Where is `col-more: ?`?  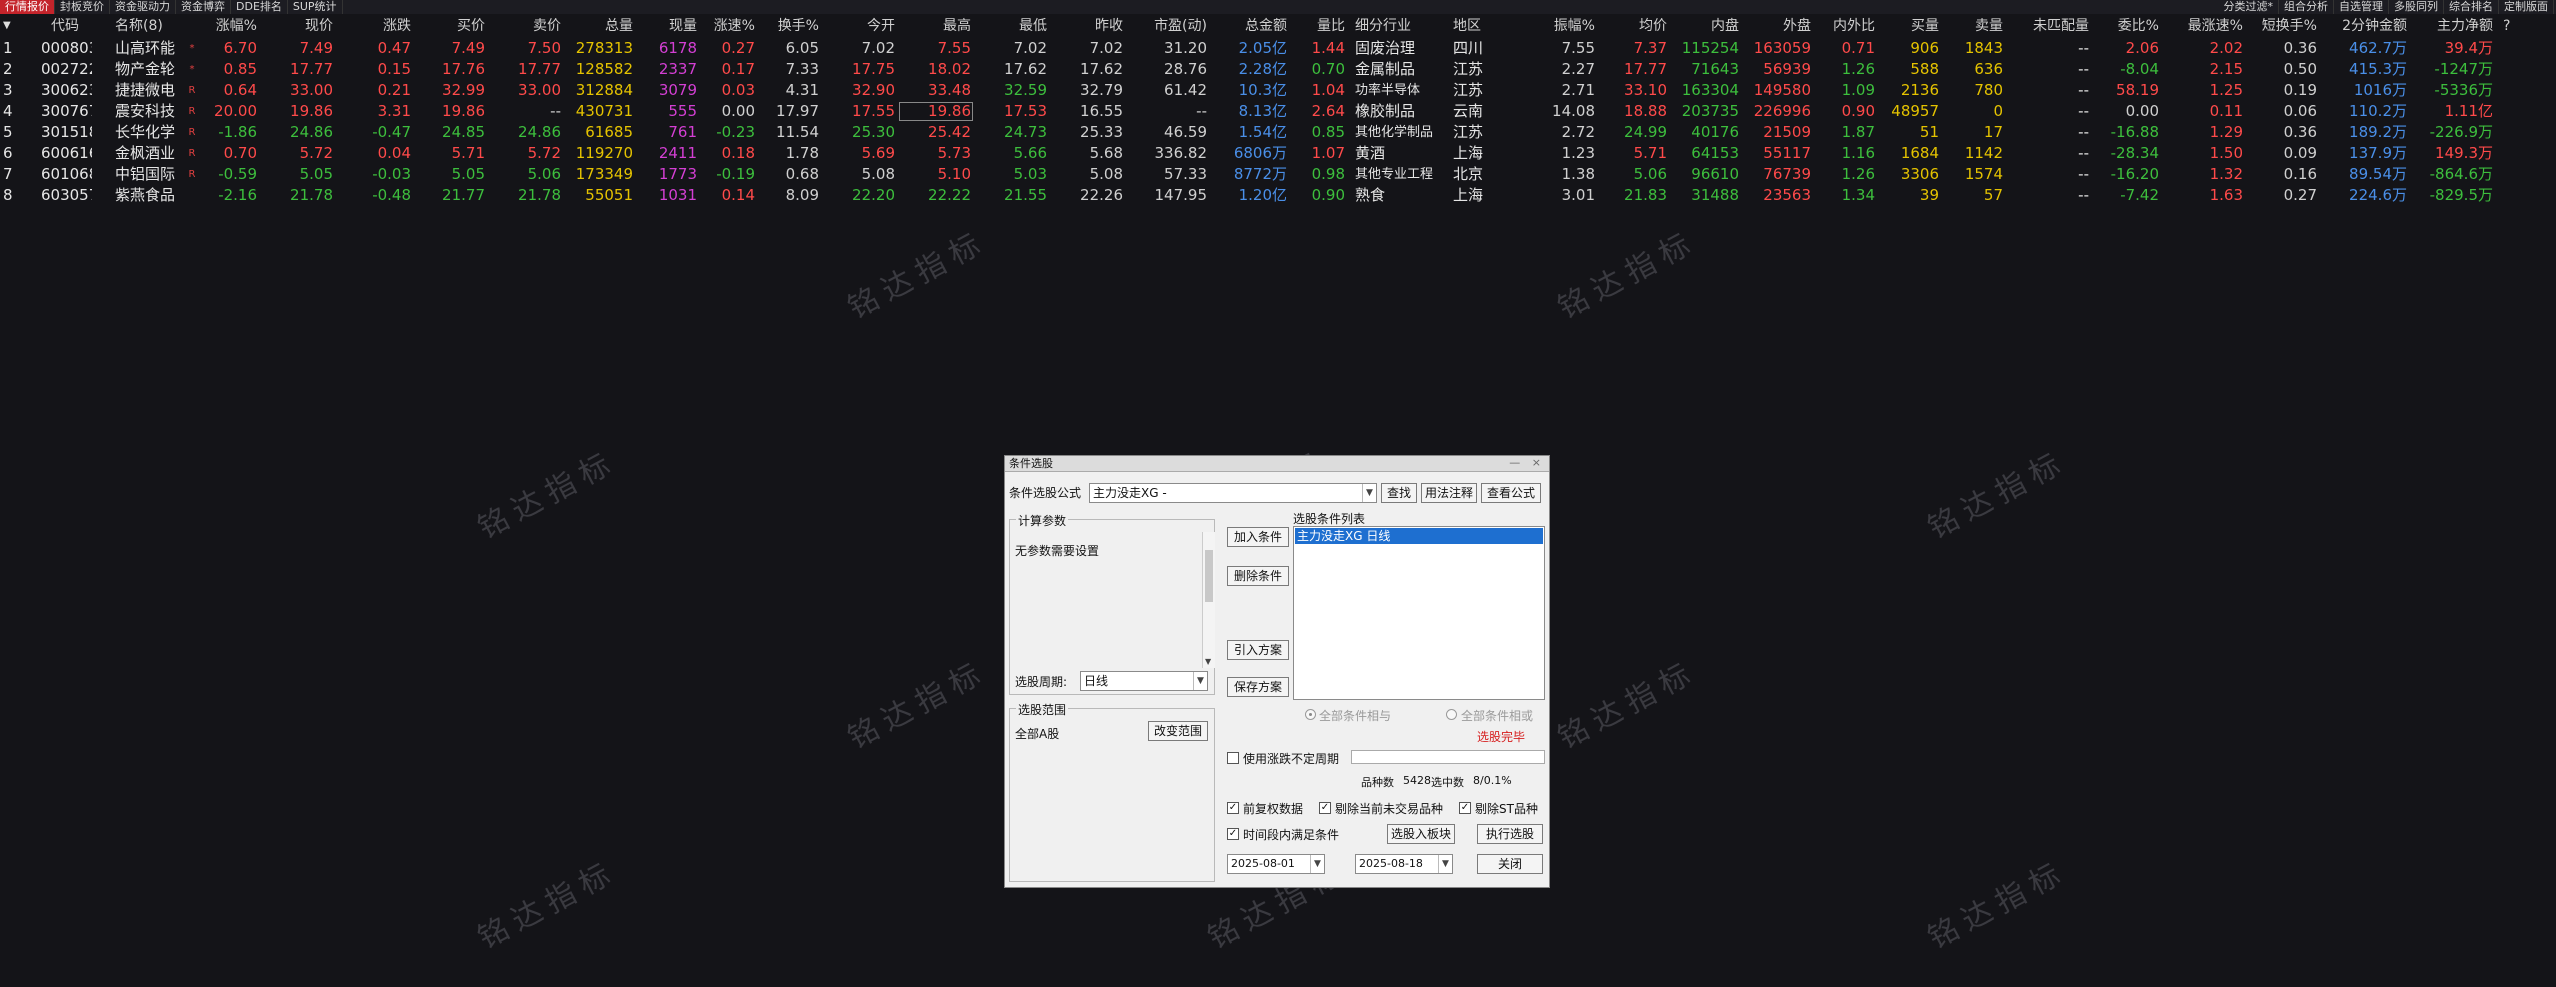 col-more: ? is located at coordinates (2510, 26).